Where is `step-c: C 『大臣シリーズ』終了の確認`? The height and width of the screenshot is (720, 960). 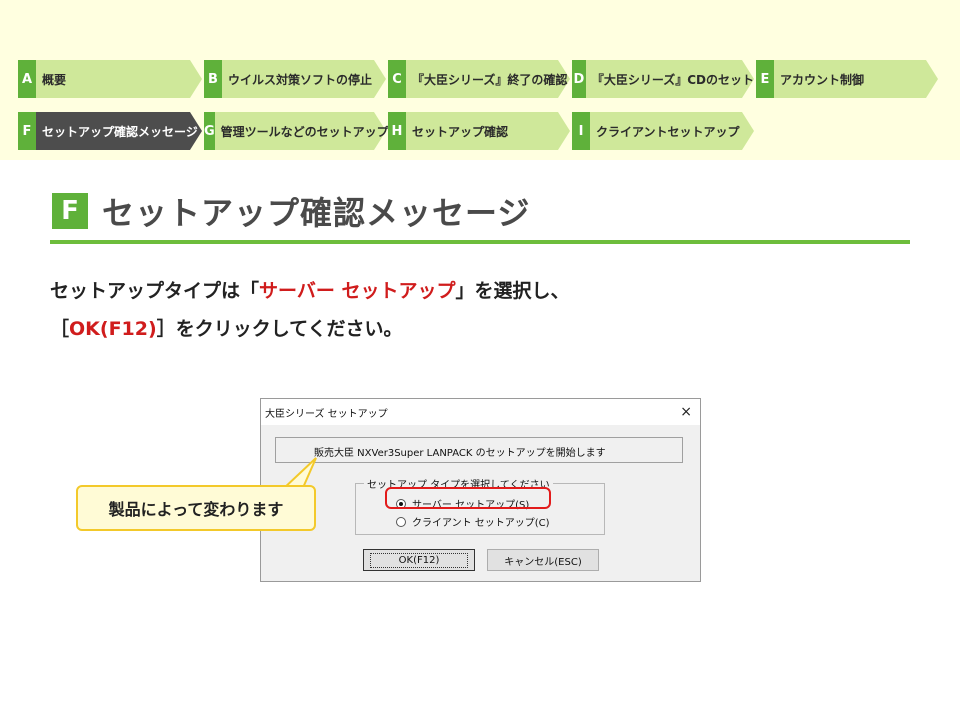 step-c: C 『大臣シリーズ』終了の確認 is located at coordinates (479, 79).